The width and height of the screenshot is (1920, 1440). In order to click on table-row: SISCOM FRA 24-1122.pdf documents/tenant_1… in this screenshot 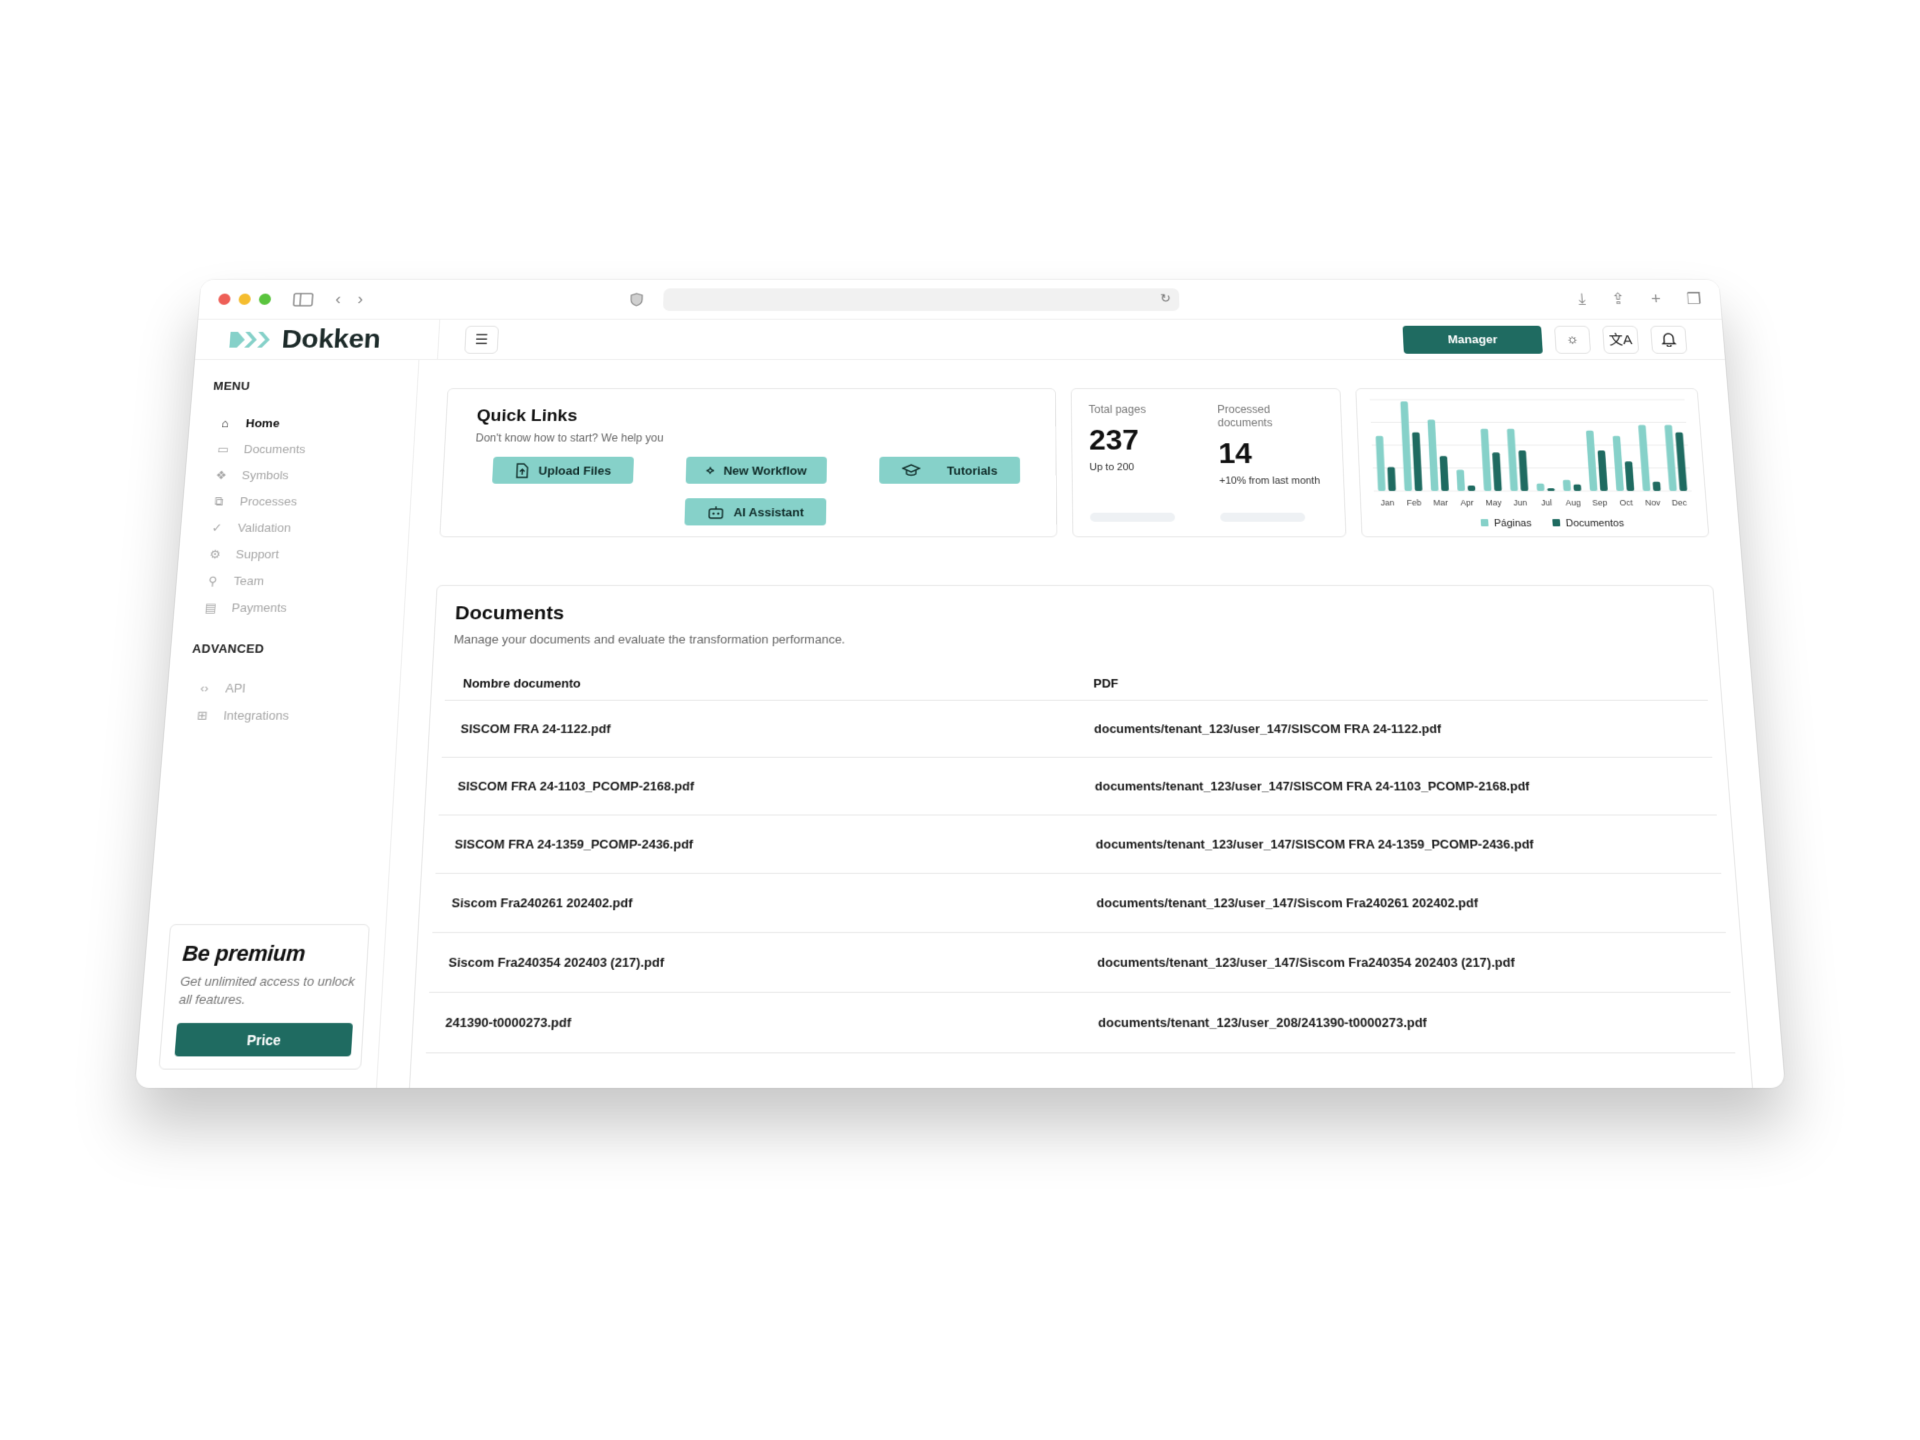, I will do `click(1077, 729)`.